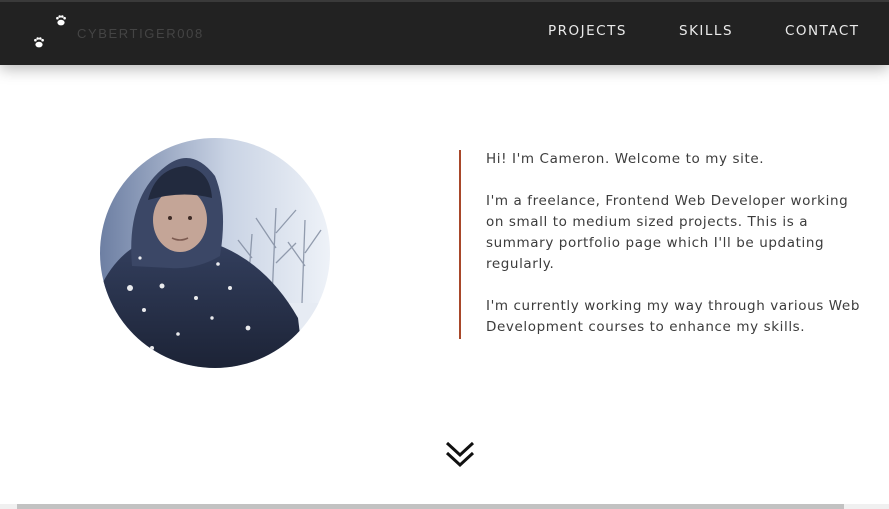 The width and height of the screenshot is (889, 509). I want to click on horizontal-scrollbar, so click(444, 506).